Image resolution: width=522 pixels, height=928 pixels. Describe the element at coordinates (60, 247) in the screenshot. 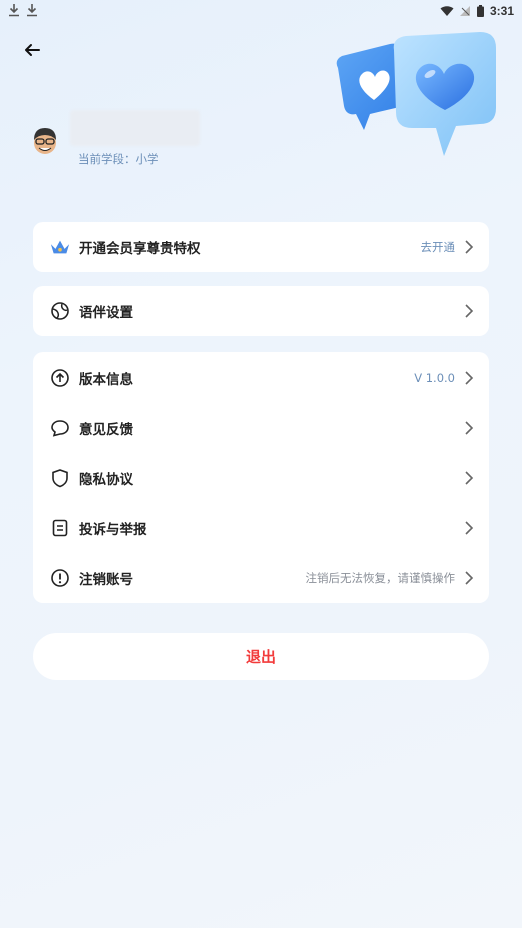

I see `crown-icon` at that location.